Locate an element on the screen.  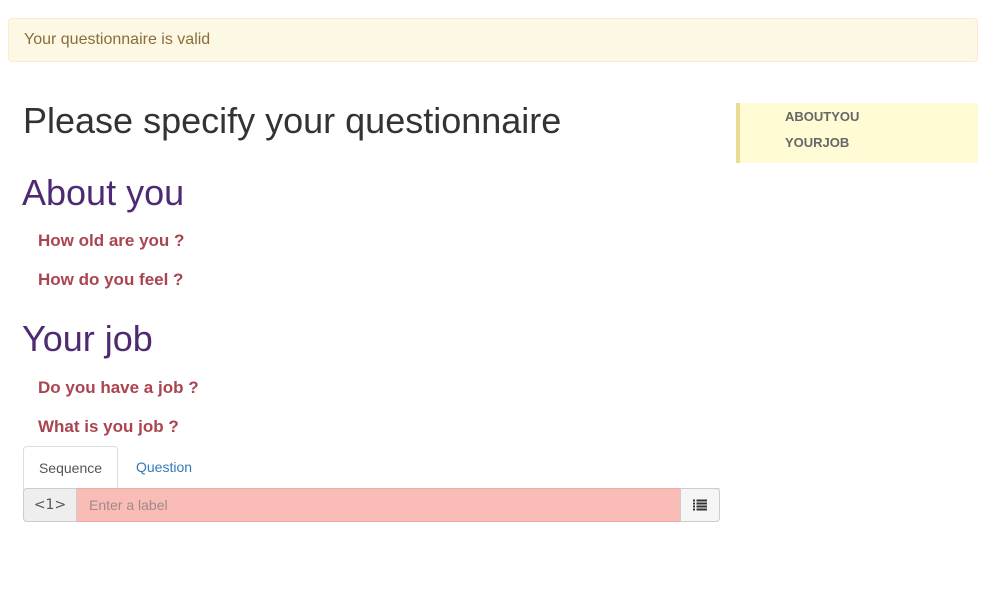
list-icon is located at coordinates (700, 505).